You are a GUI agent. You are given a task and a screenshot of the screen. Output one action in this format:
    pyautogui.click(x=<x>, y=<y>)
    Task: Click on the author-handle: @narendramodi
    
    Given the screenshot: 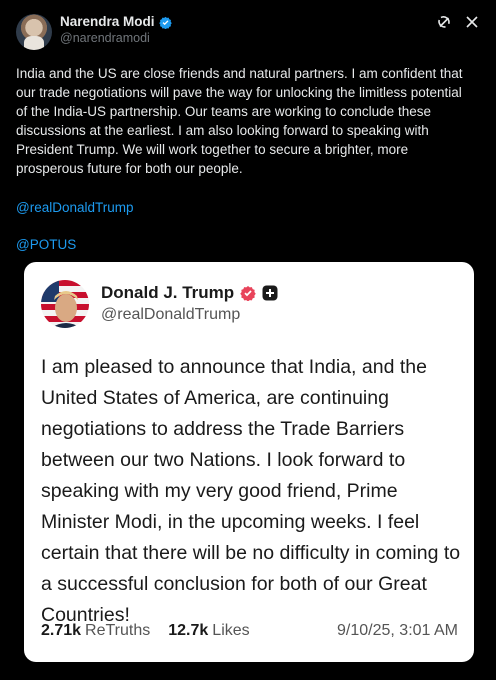 What is the action you would take?
    pyautogui.click(x=116, y=38)
    